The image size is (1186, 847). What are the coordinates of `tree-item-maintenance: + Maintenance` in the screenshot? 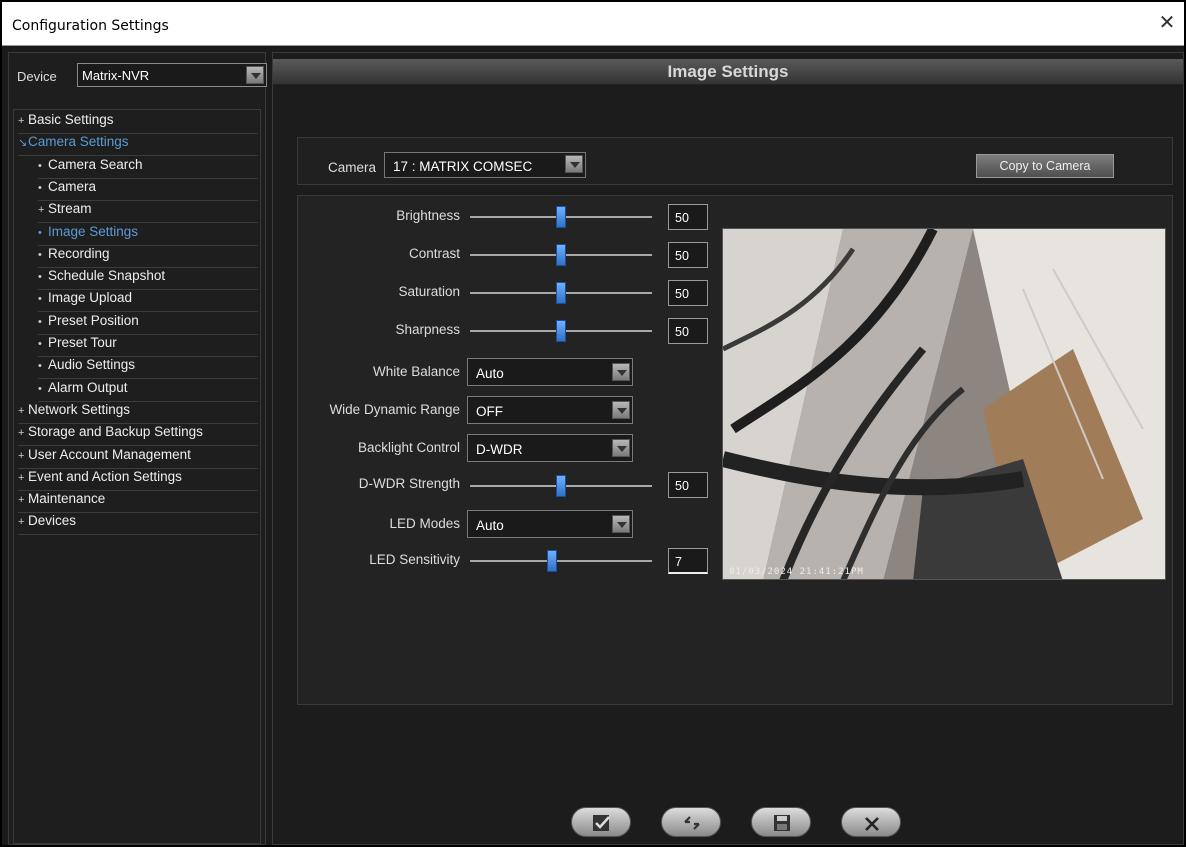 It's located at (138, 502).